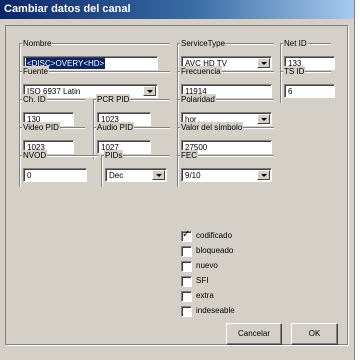 This screenshot has width=360, height=360. What do you see at coordinates (215, 310) in the screenshot?
I see `checkbox-label-indeseable: indeseable` at bounding box center [215, 310].